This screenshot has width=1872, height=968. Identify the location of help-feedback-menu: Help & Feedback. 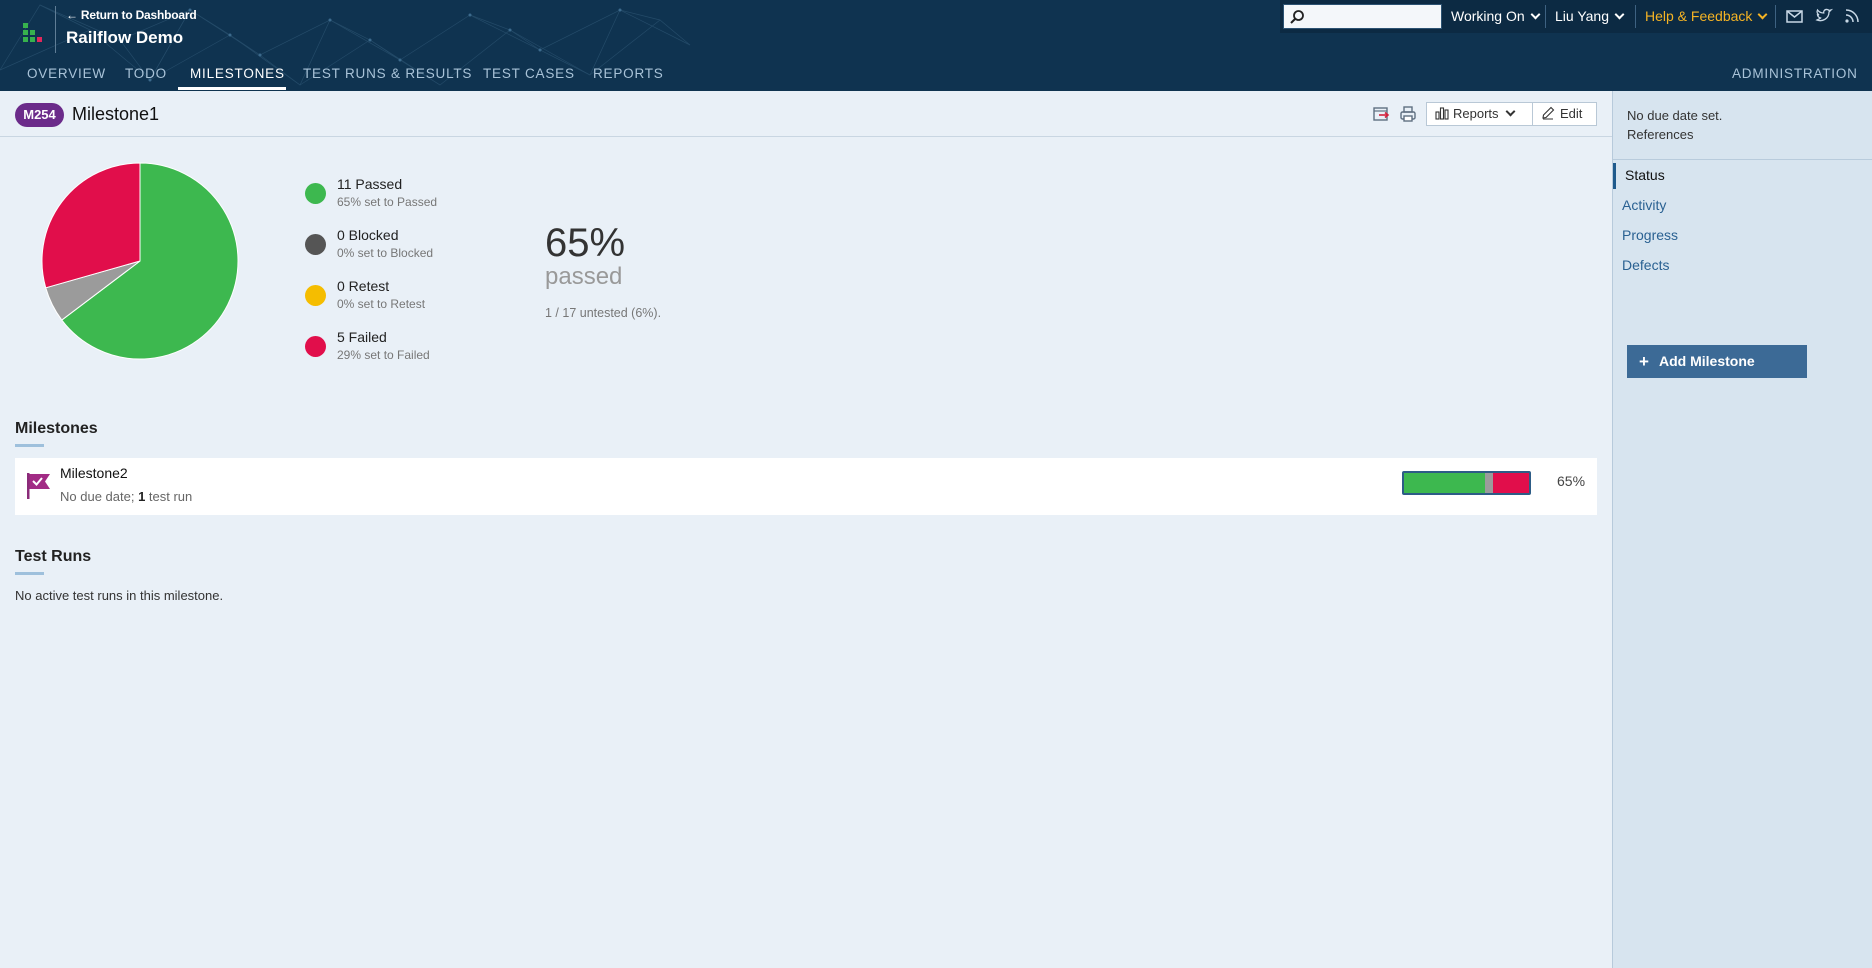
(1706, 16).